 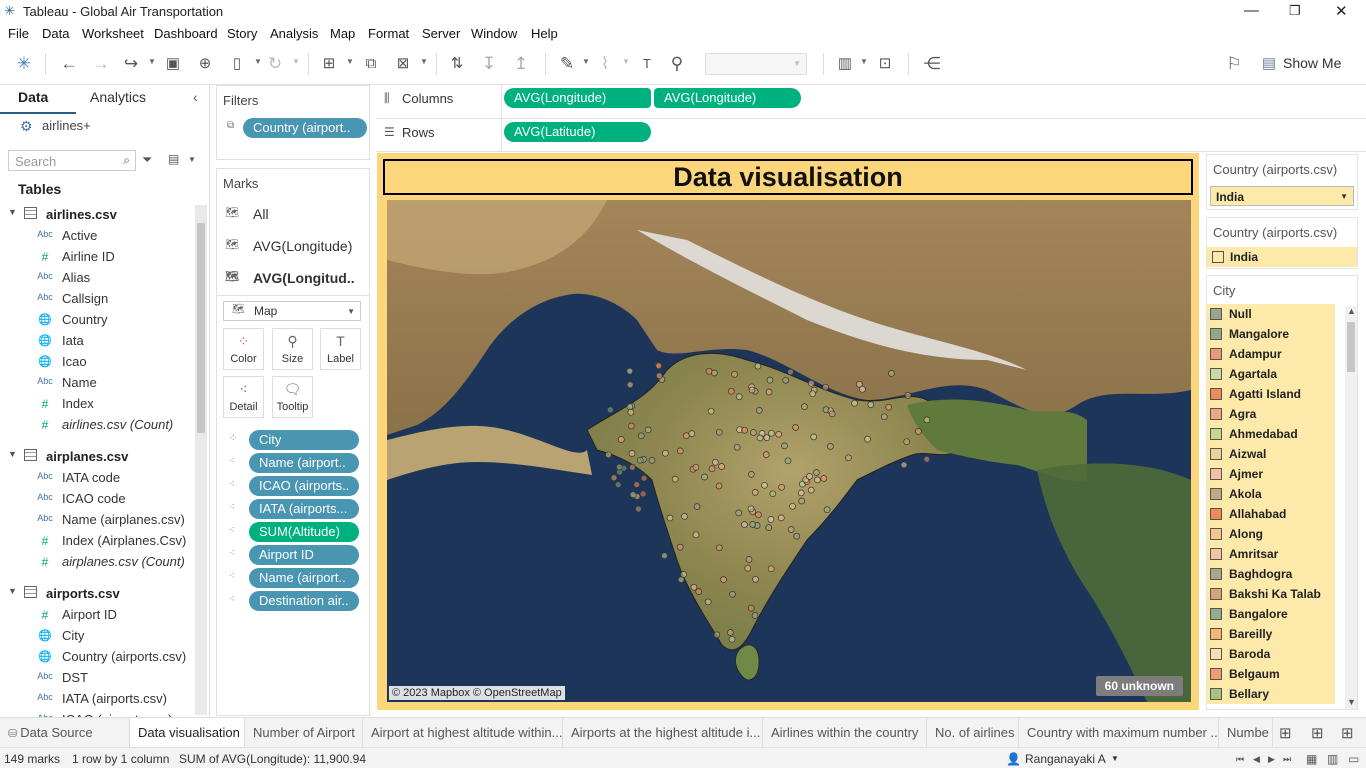 I want to click on first-sheet-icon: ⏮, so click(x=1240, y=759).